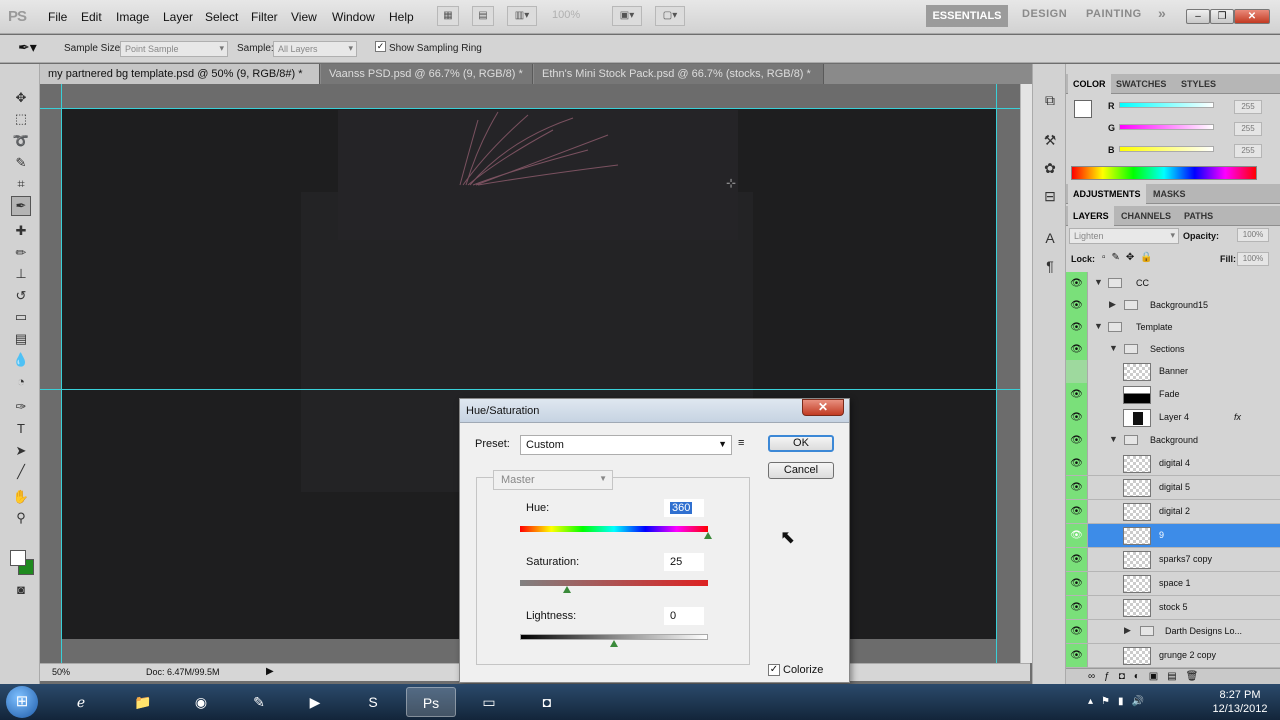 The width and height of the screenshot is (1280, 720). I want to click on layer-row: 👁 digital 5, so click(1173, 488).